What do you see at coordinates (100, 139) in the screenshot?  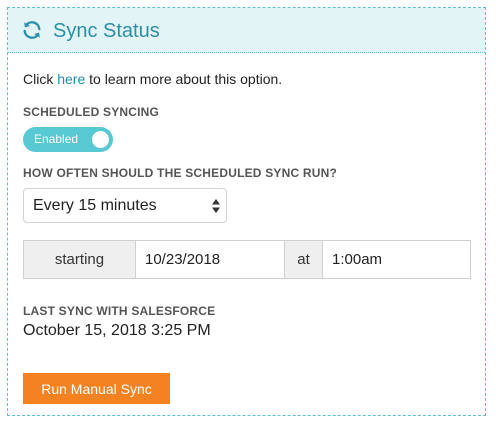 I see `toggle-knob` at bounding box center [100, 139].